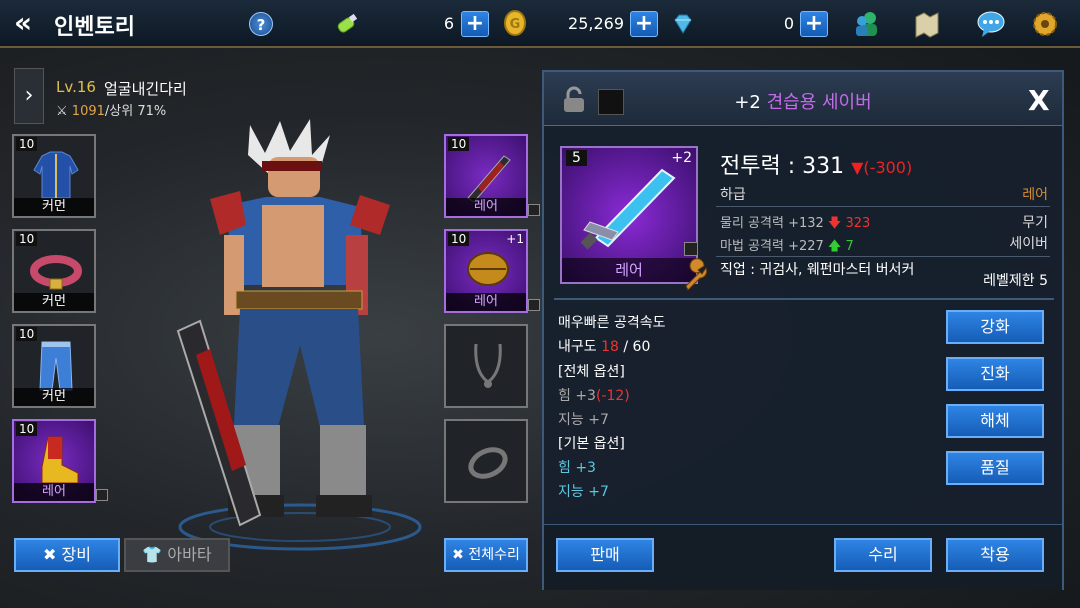  What do you see at coordinates (883, 555) in the screenshot?
I see `repair-button: 수리` at bounding box center [883, 555].